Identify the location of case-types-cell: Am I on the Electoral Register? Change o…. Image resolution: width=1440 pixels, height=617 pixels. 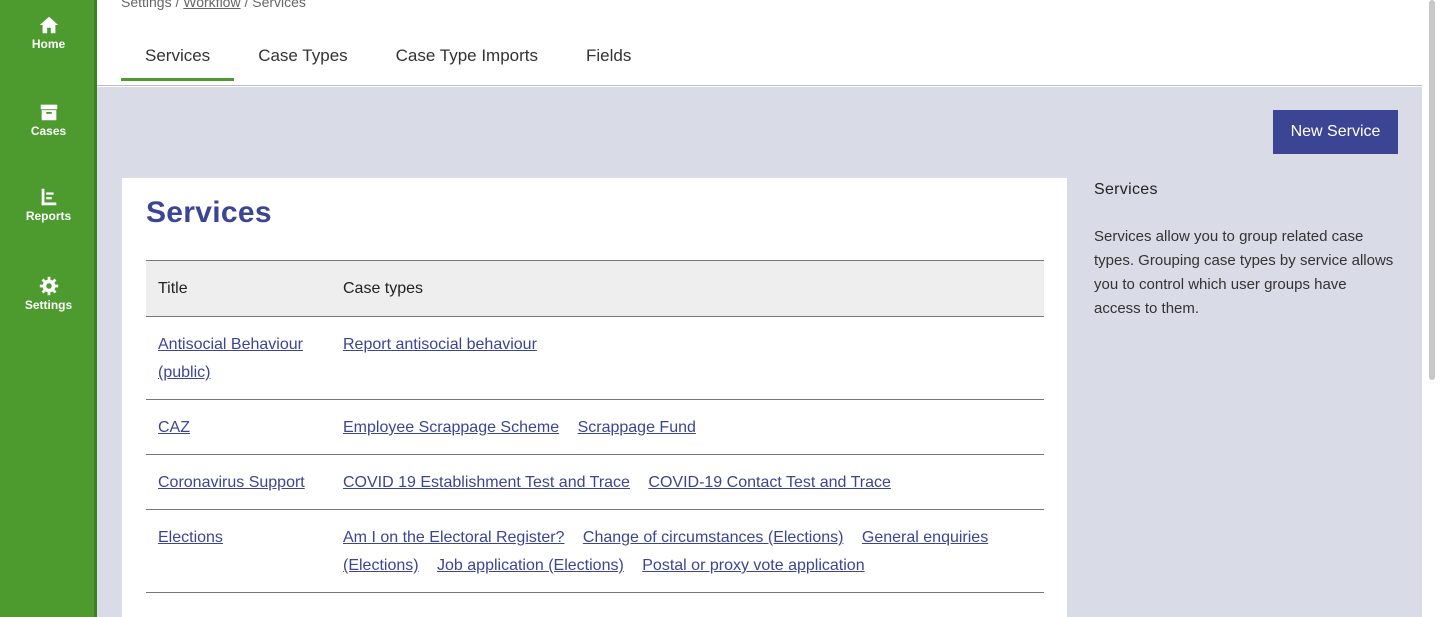
(687, 551).